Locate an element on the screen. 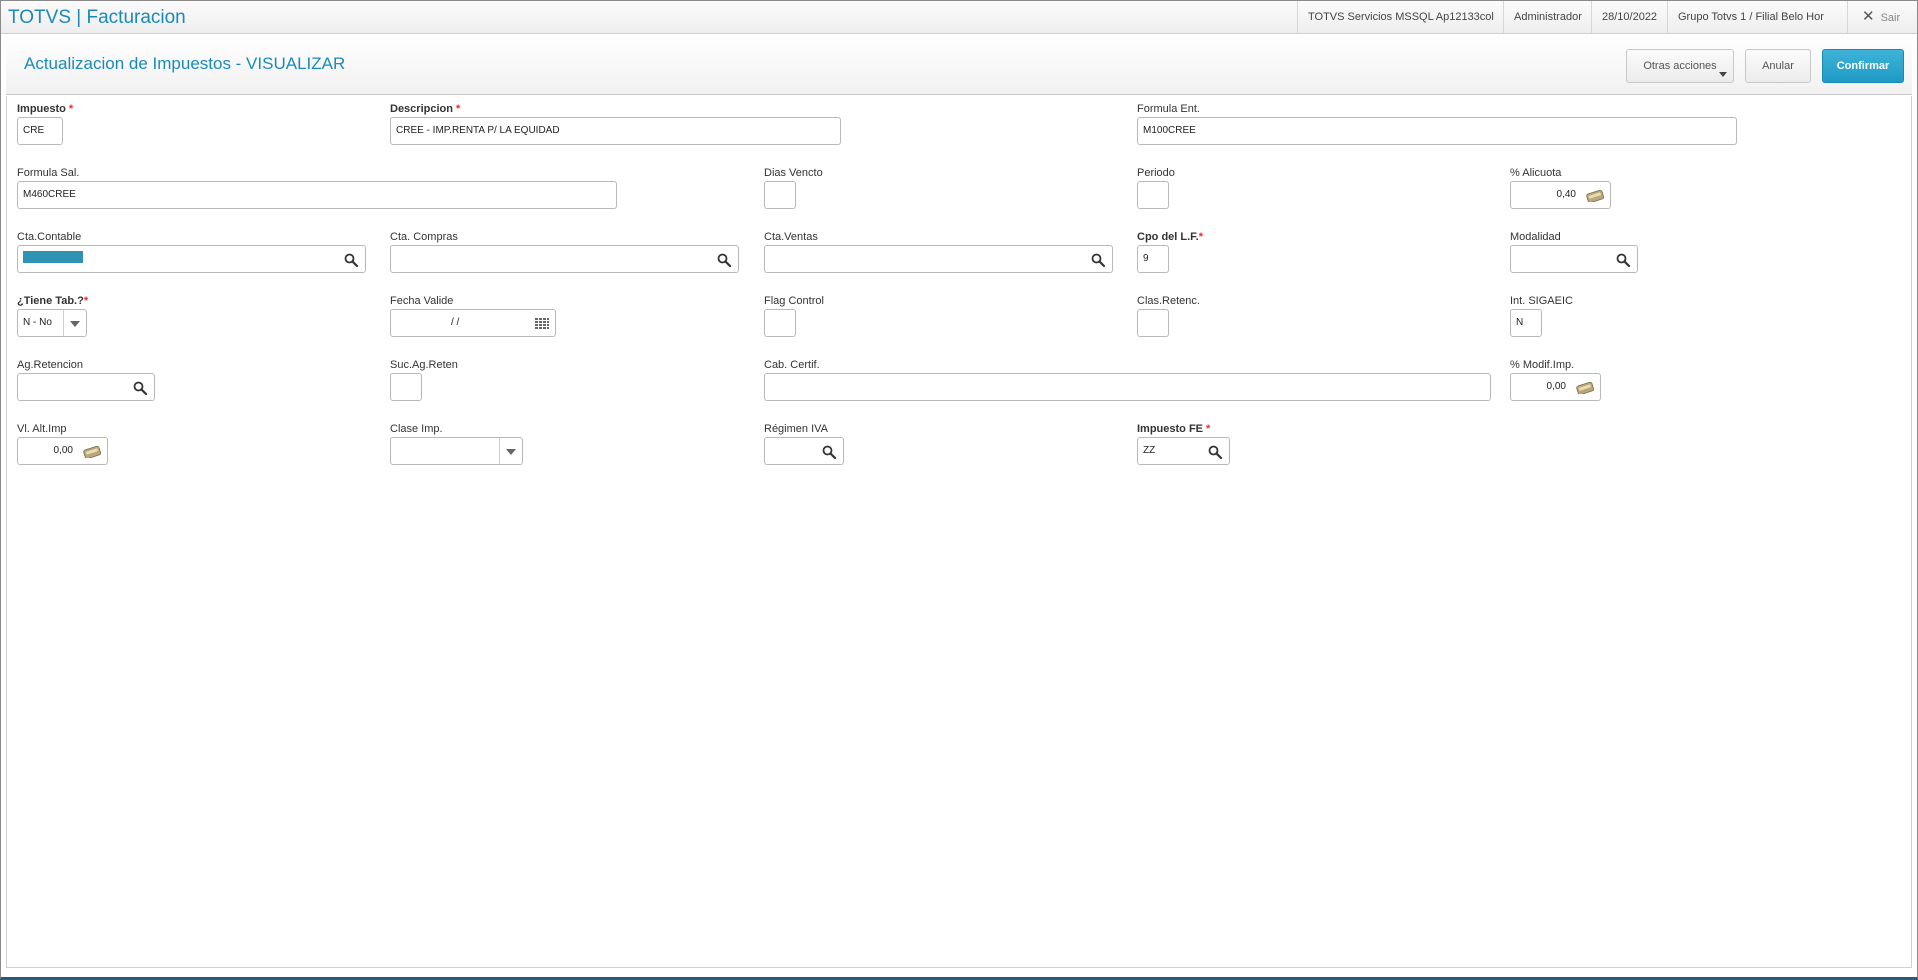  other-actions-button: Otras acciones is located at coordinates (1680, 66).